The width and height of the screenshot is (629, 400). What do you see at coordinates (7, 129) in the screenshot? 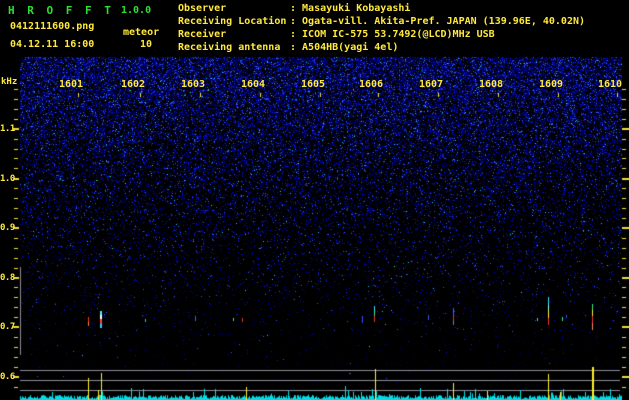
I see `freq-tick-label: 1.1` at bounding box center [7, 129].